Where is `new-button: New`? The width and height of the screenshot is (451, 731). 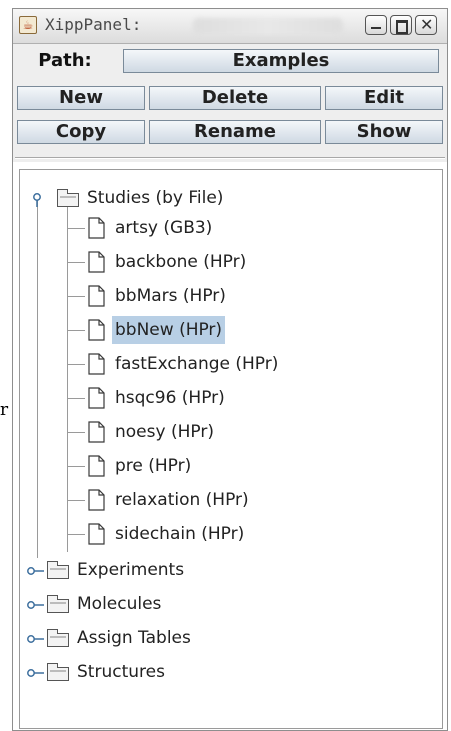
new-button: New is located at coordinates (81, 98).